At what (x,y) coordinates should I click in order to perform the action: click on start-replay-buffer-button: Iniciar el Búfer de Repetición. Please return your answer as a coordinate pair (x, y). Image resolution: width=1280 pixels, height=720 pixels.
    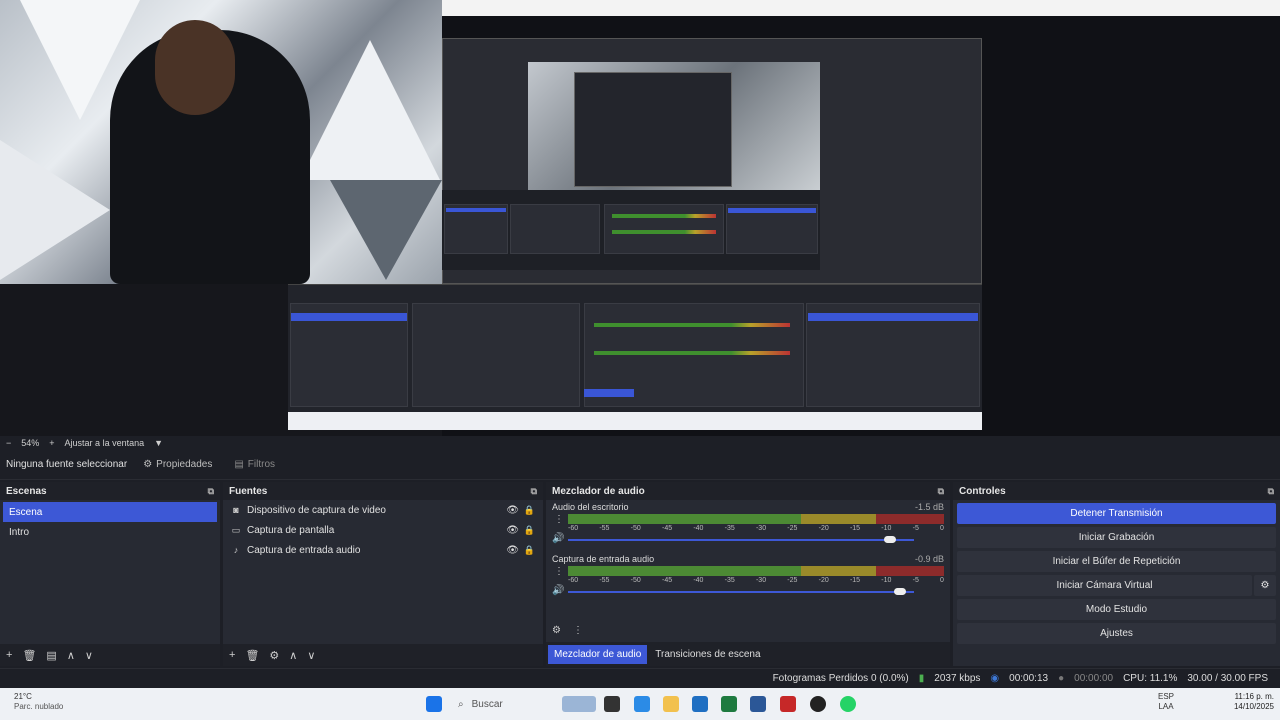
    Looking at the image, I should click on (1116, 561).